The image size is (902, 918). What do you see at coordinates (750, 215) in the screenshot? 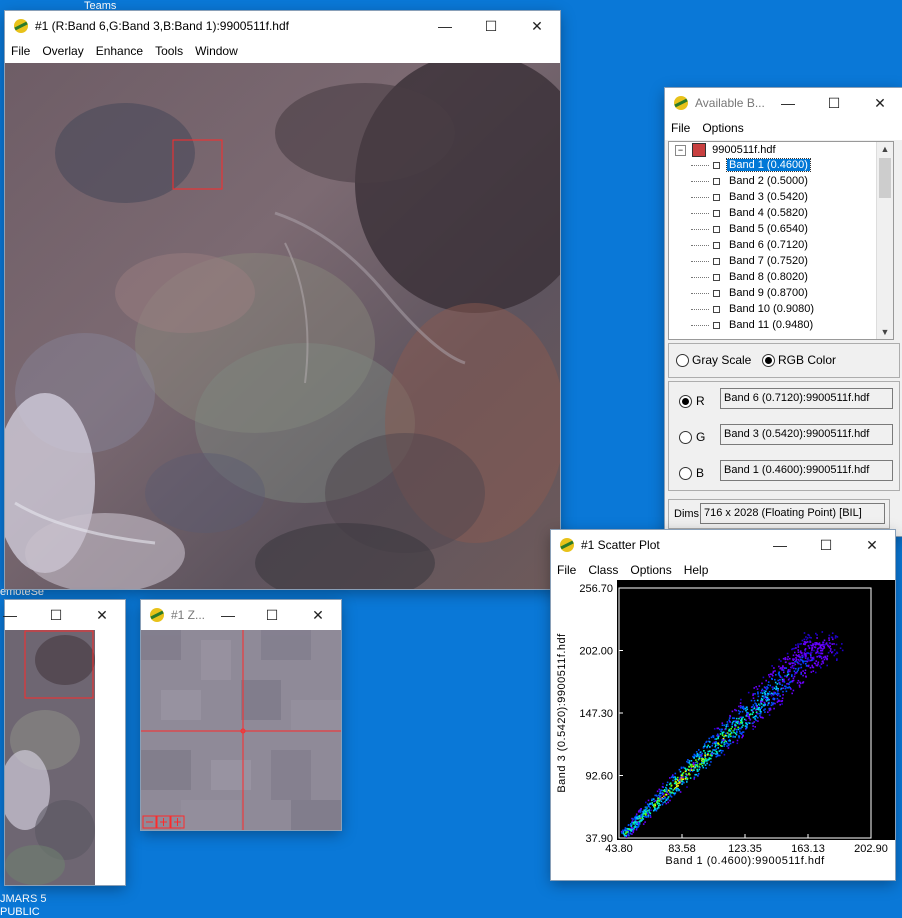
I see `band-item: Band 4 (0.5820)` at bounding box center [750, 215].